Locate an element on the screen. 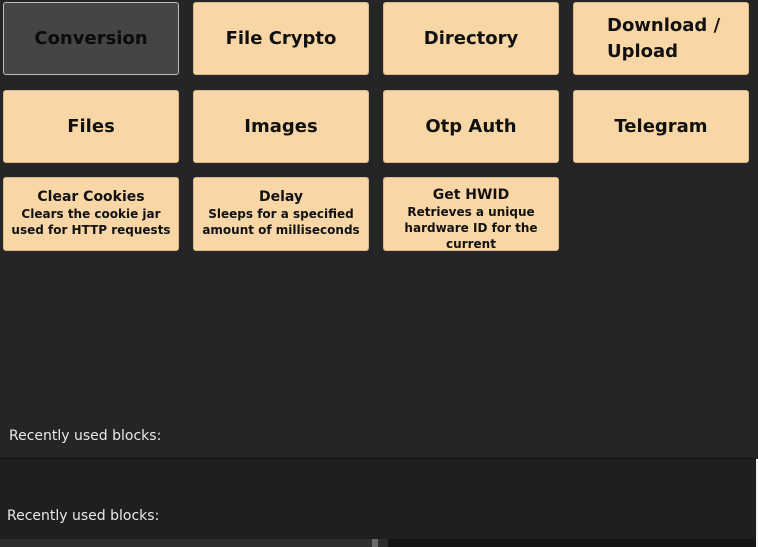 The width and height of the screenshot is (758, 547). block-title: Clear Cookies is located at coordinates (91, 197).